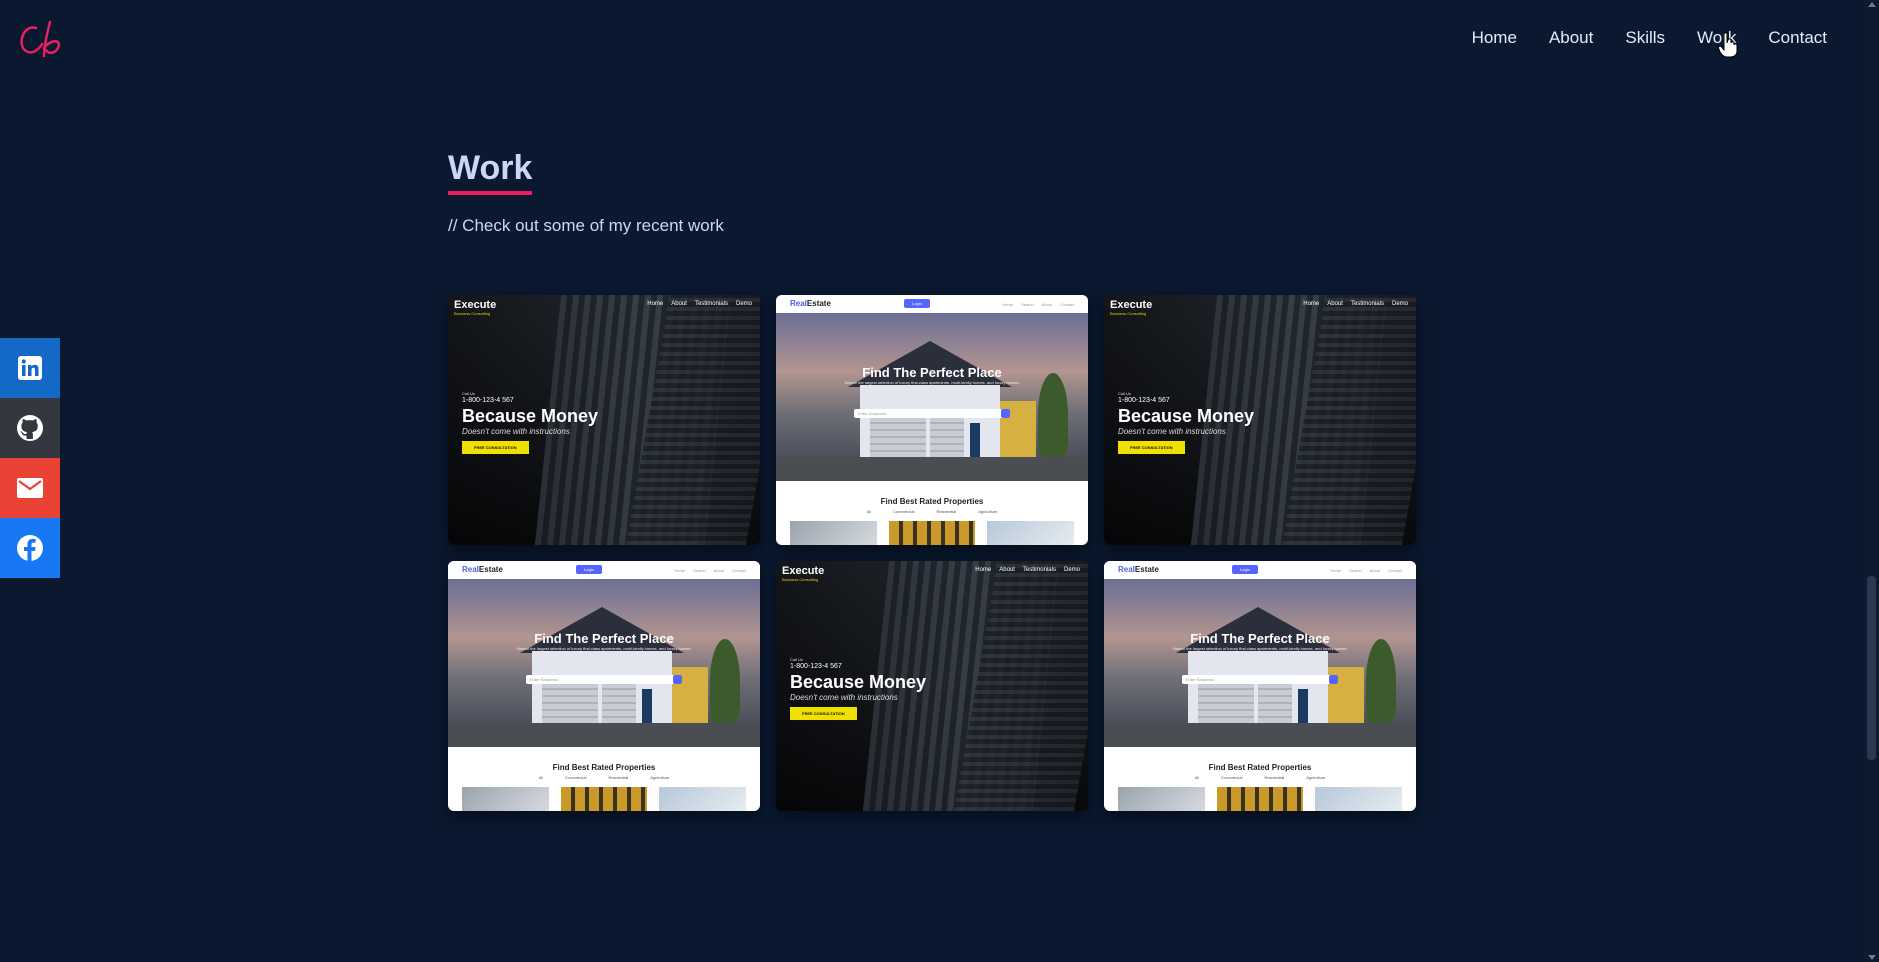 This screenshot has height=962, width=1879. I want to click on scroll-up-icon, so click(1872, 4).